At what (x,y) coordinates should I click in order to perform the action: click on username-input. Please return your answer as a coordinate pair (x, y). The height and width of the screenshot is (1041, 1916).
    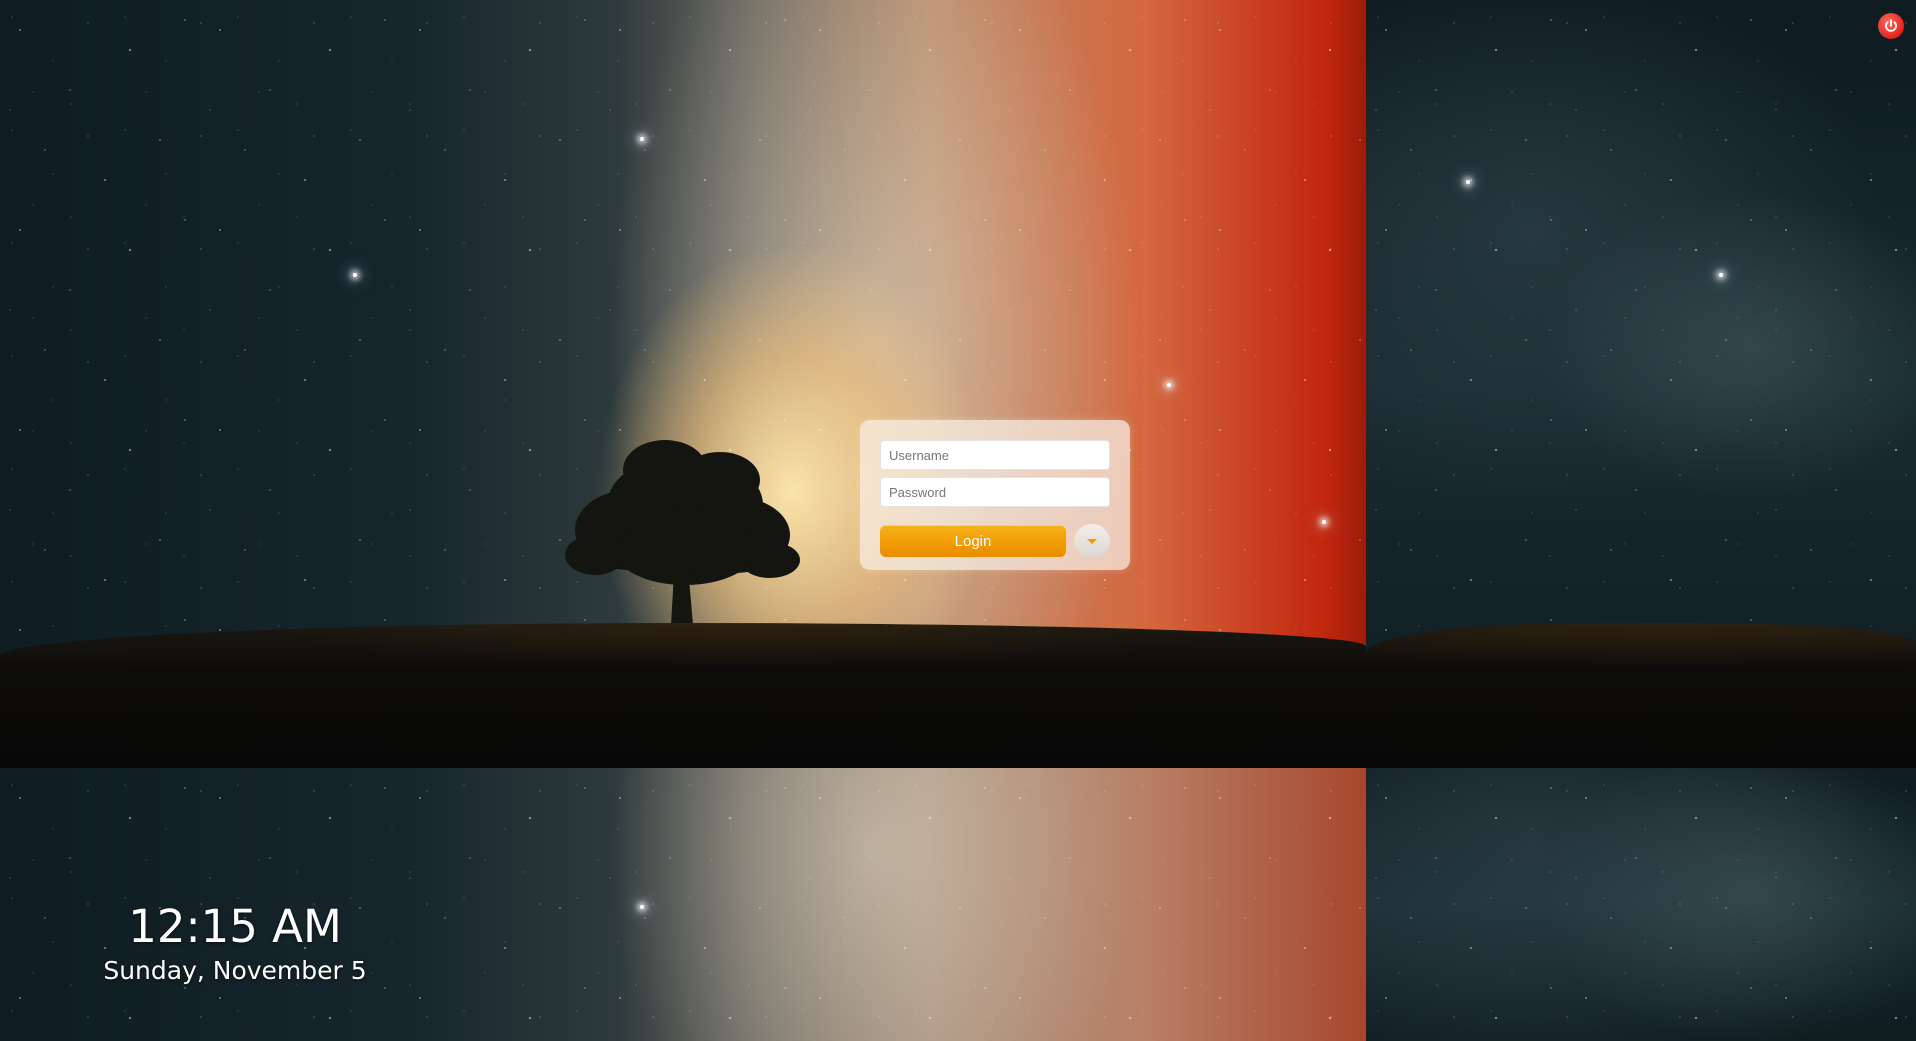
    Looking at the image, I should click on (995, 455).